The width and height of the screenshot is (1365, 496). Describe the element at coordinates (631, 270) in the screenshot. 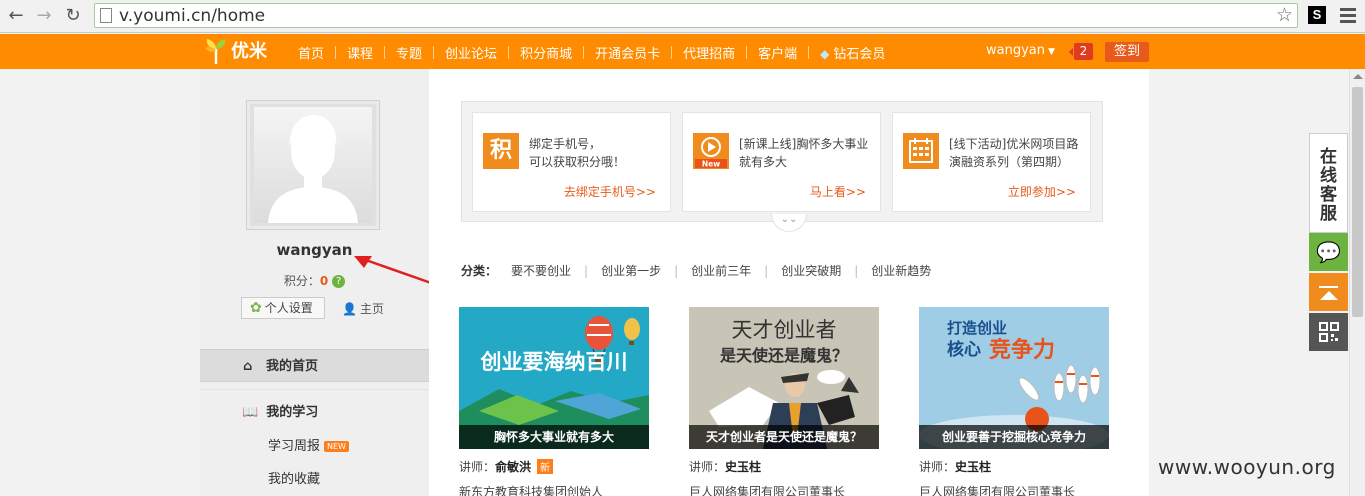

I see `category-item: 创业第一步` at that location.